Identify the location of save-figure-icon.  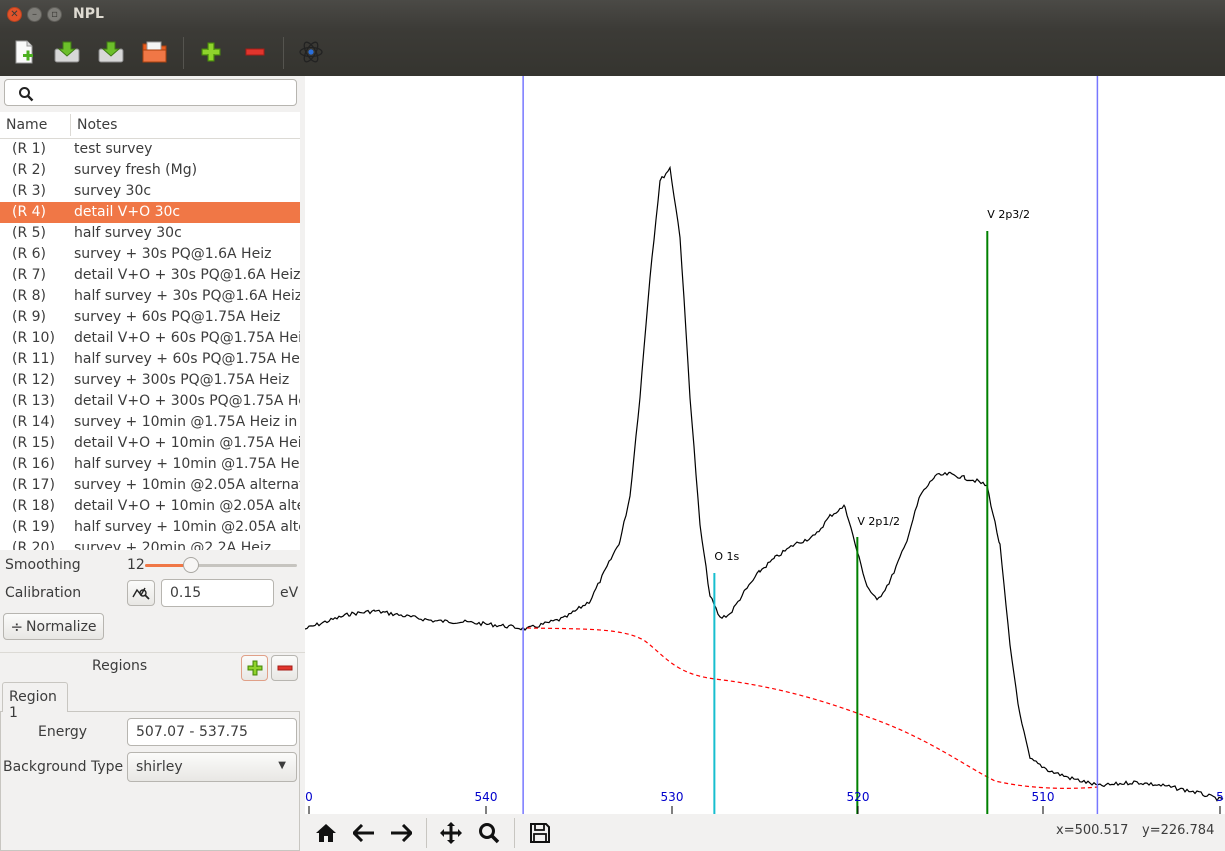
(540, 833).